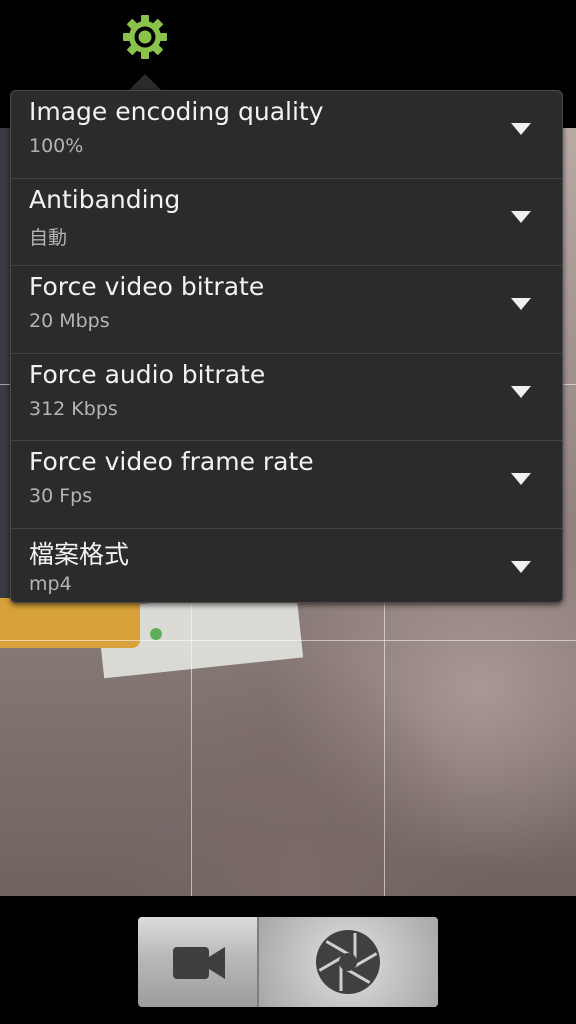 This screenshot has width=576, height=1024. Describe the element at coordinates (176, 111) in the screenshot. I see `setting-title: Image encoding quality` at that location.